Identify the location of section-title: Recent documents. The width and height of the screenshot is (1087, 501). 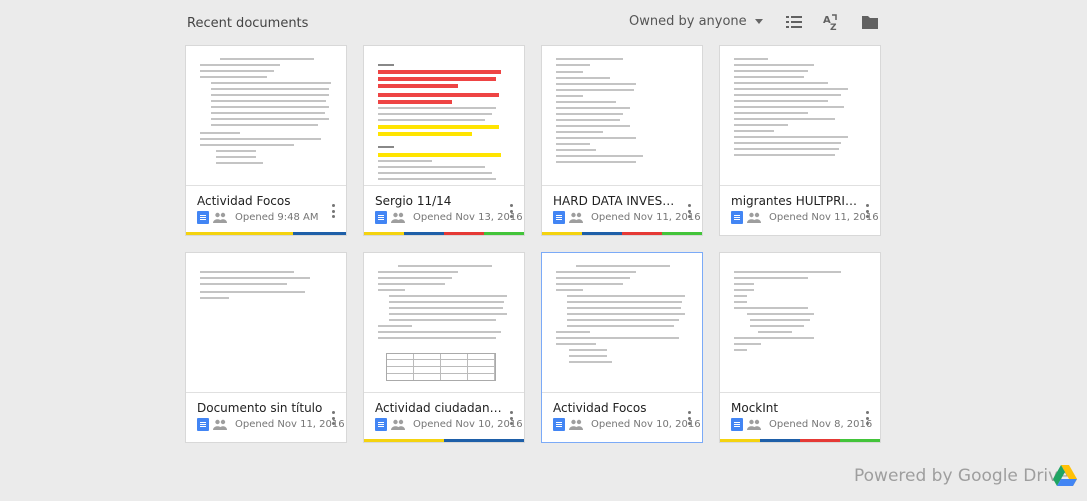
(248, 23).